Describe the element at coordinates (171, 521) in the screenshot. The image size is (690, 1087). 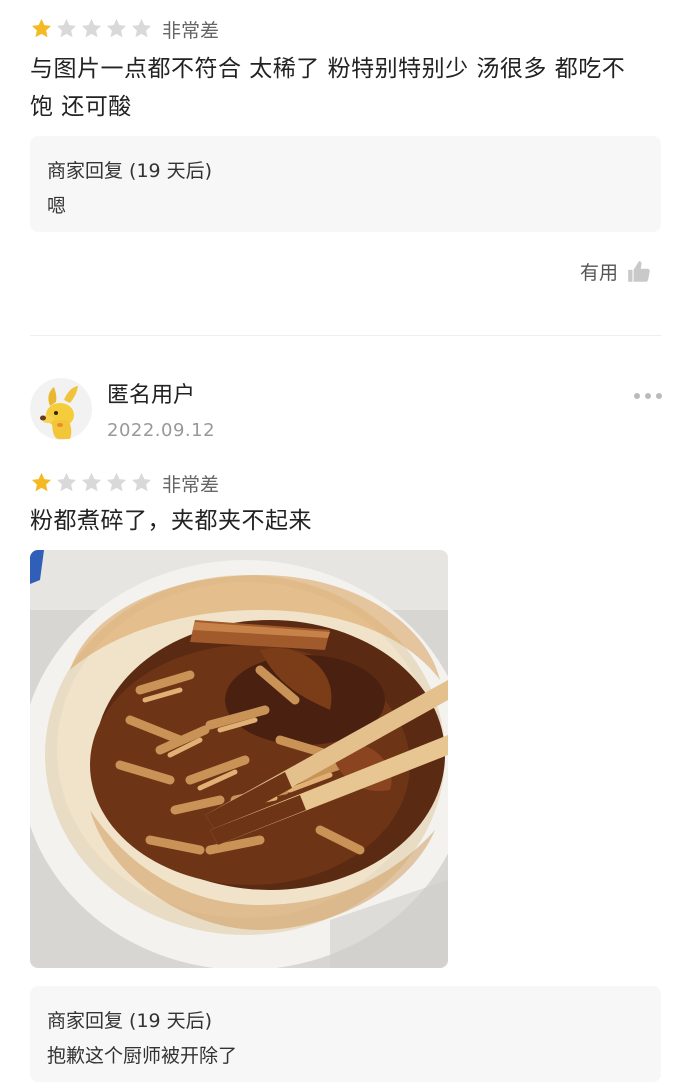
I see `review2-text: 粉都煮碎了，夹都夹不起来` at that location.